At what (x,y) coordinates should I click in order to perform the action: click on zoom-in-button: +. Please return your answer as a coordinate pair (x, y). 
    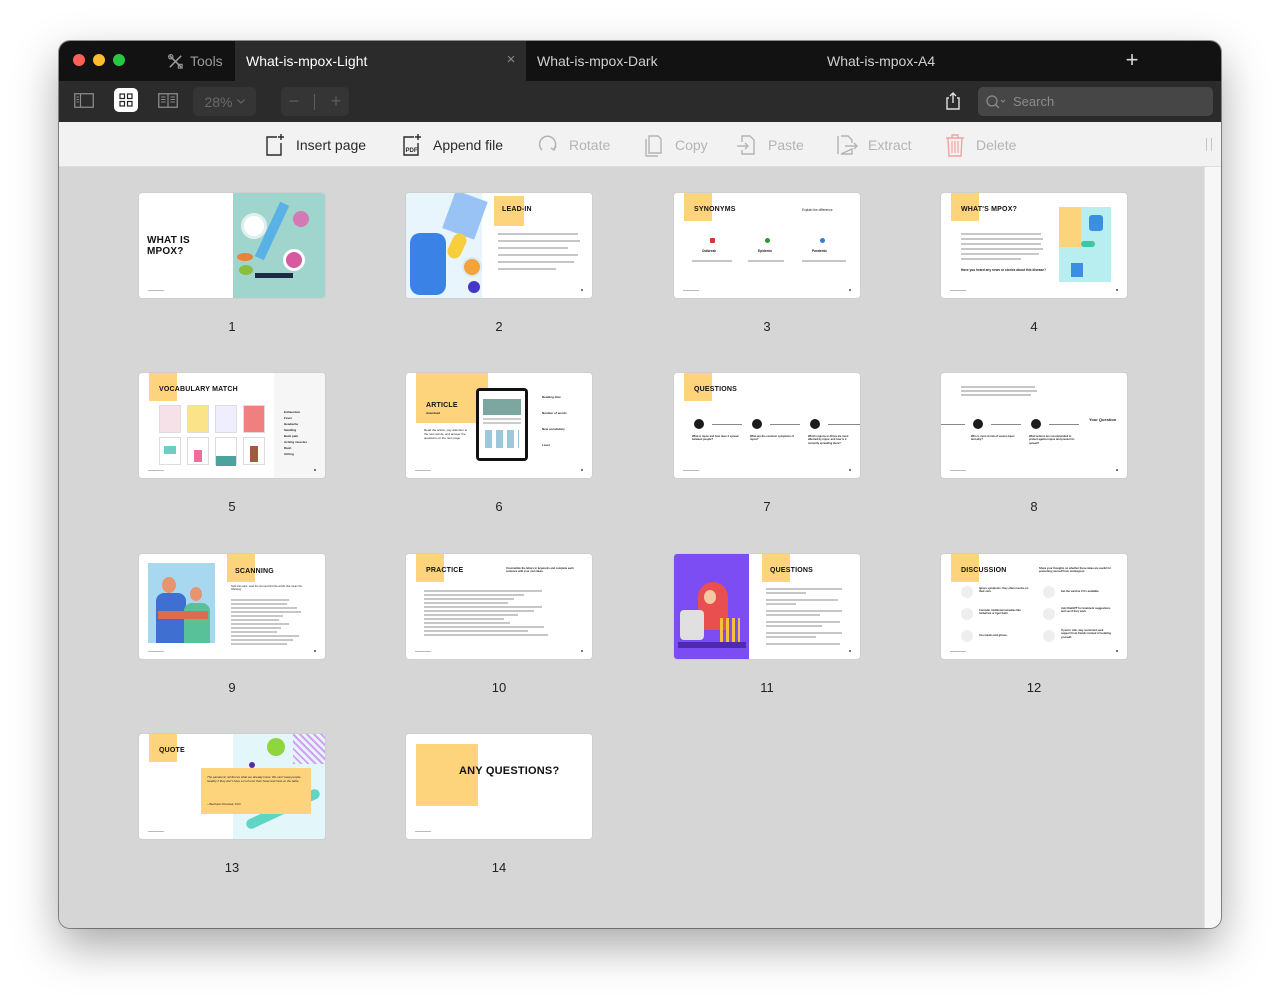
    Looking at the image, I should click on (336, 101).